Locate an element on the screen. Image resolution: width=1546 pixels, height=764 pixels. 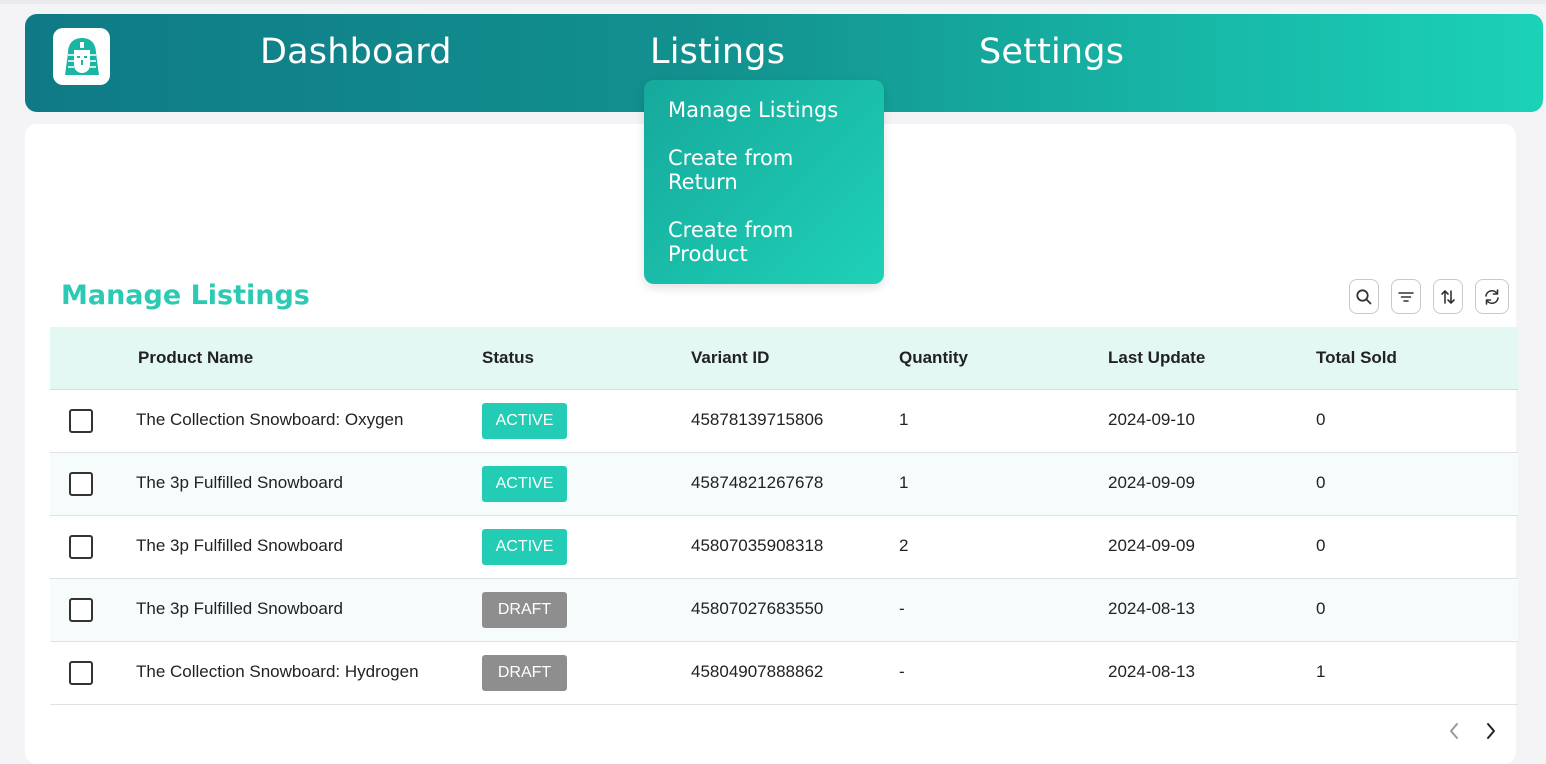
search-button is located at coordinates (1364, 296).